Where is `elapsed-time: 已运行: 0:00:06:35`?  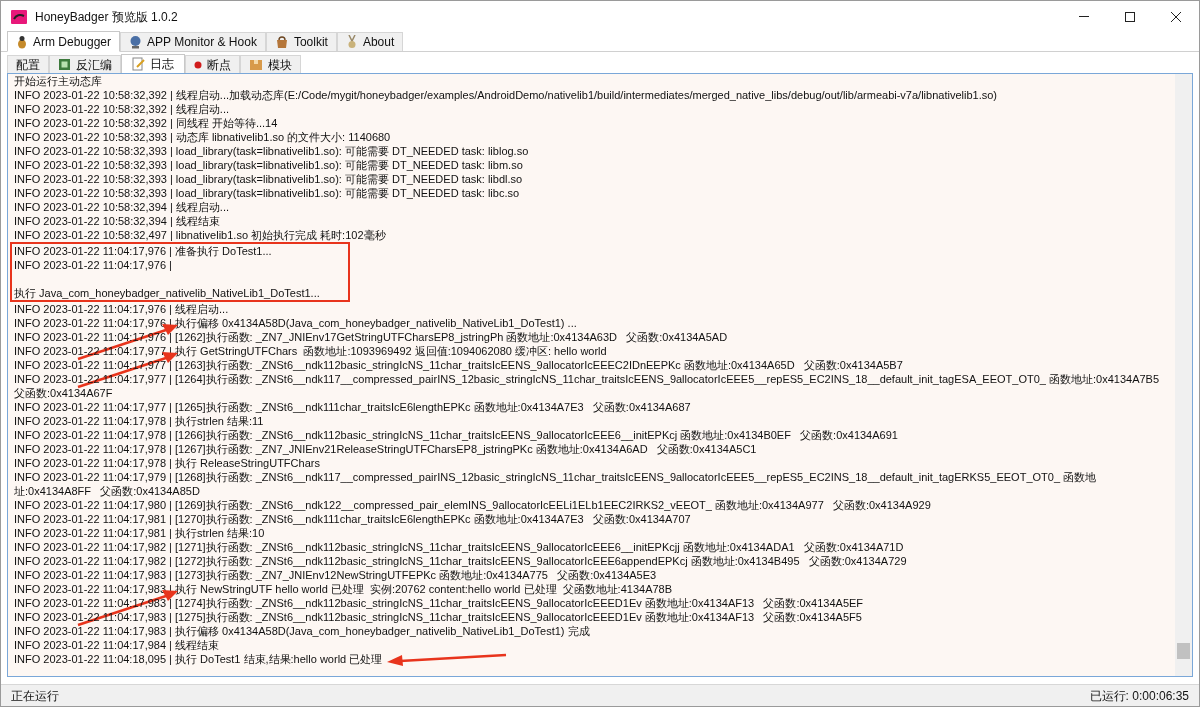
elapsed-time: 已运行: 0:00:06:35 is located at coordinates (1139, 696).